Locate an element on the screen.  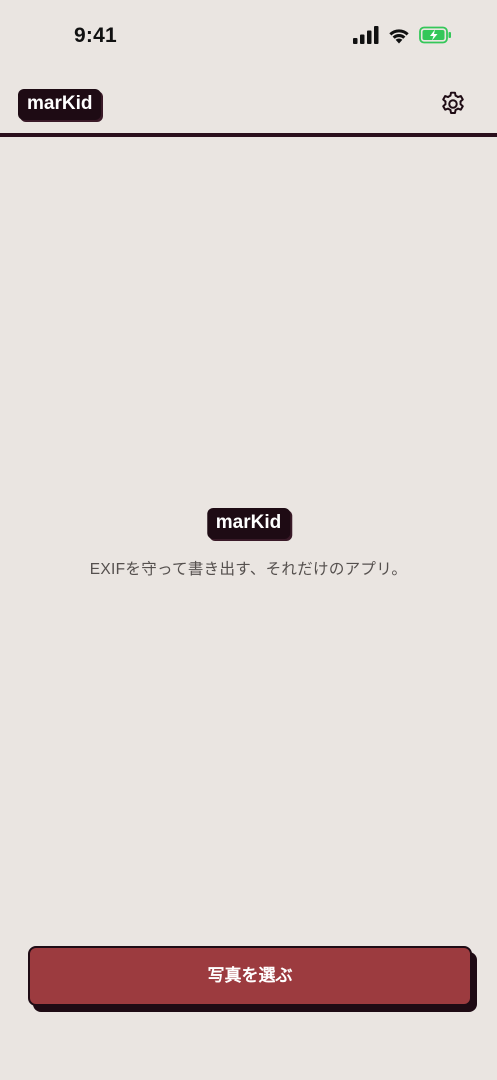
tagline: EXIFを守って書き出す、それだけのアプリ。 is located at coordinates (248, 569).